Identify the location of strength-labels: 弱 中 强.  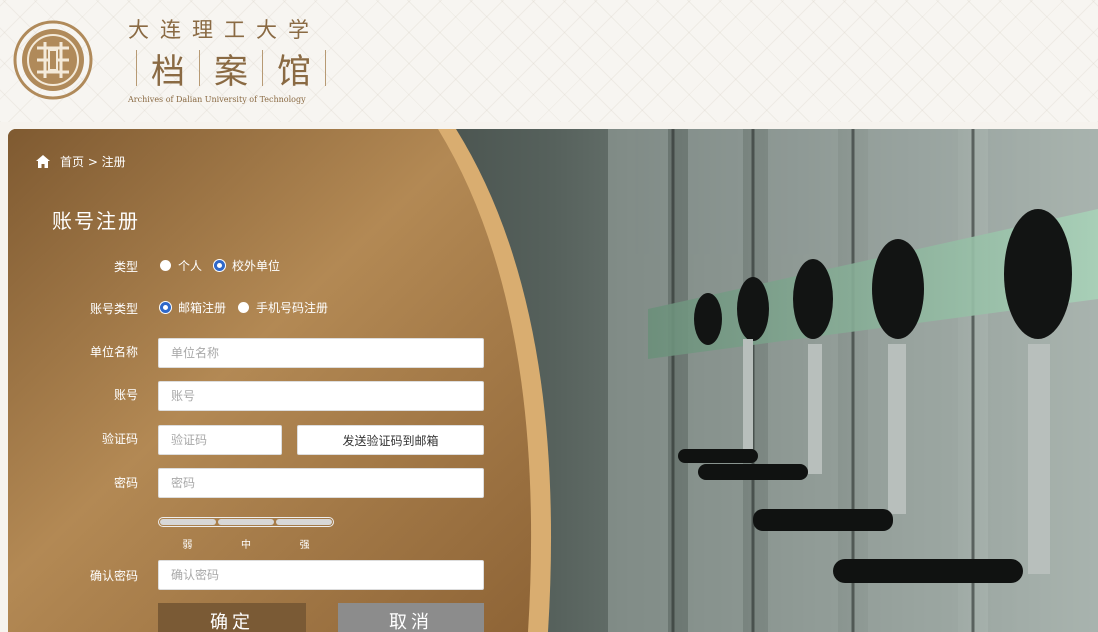
(246, 543).